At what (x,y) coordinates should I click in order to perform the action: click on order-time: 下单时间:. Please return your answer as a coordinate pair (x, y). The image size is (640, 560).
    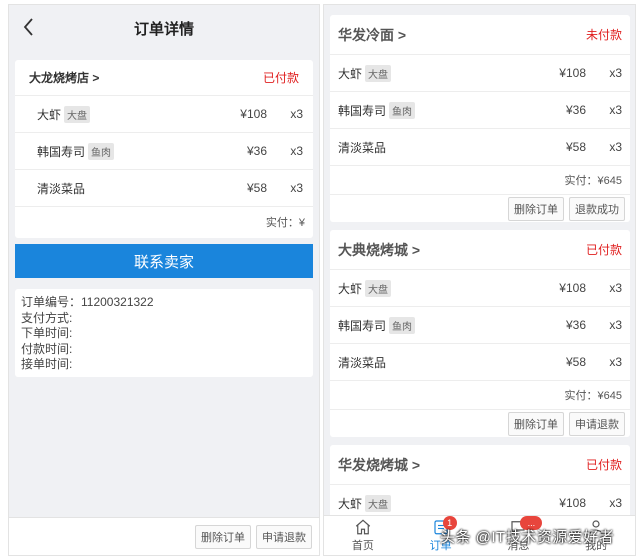
    Looking at the image, I should click on (47, 333).